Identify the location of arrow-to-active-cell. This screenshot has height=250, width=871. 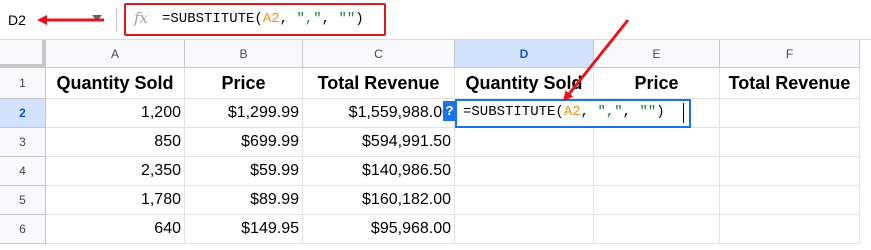
(596, 60).